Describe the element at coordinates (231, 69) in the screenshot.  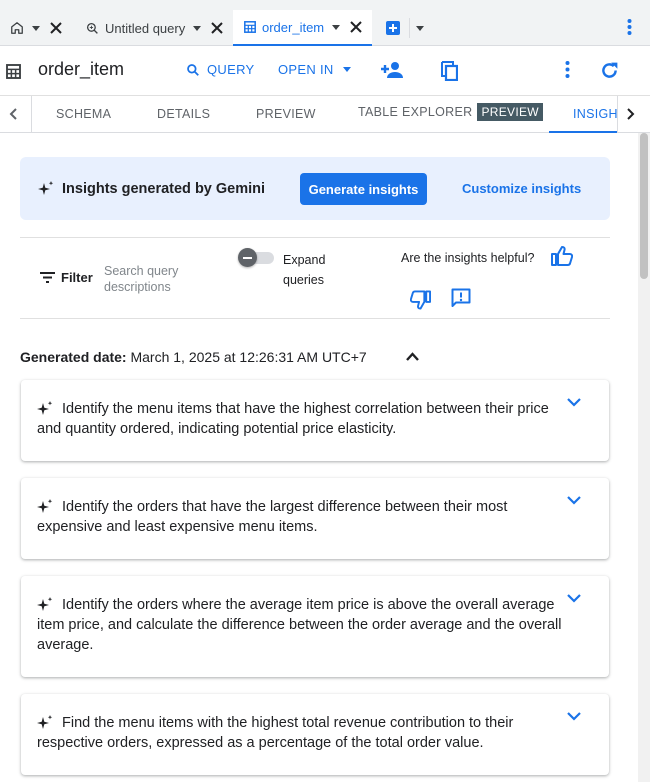
I see `query-button-label: QUERY` at that location.